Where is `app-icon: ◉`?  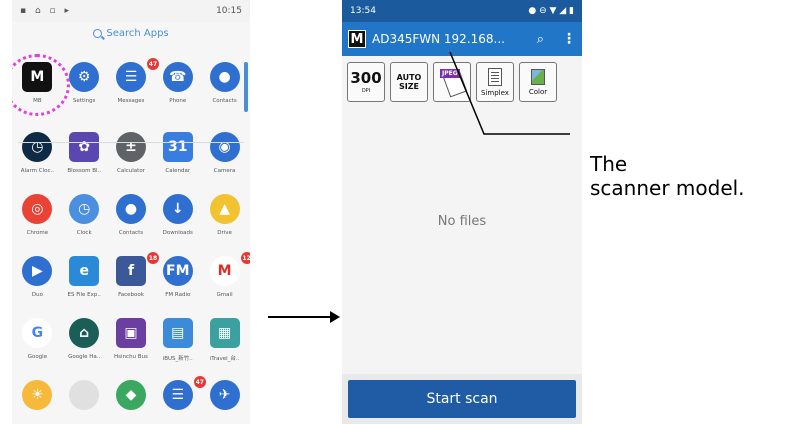
app-icon: ◉ is located at coordinates (224, 147).